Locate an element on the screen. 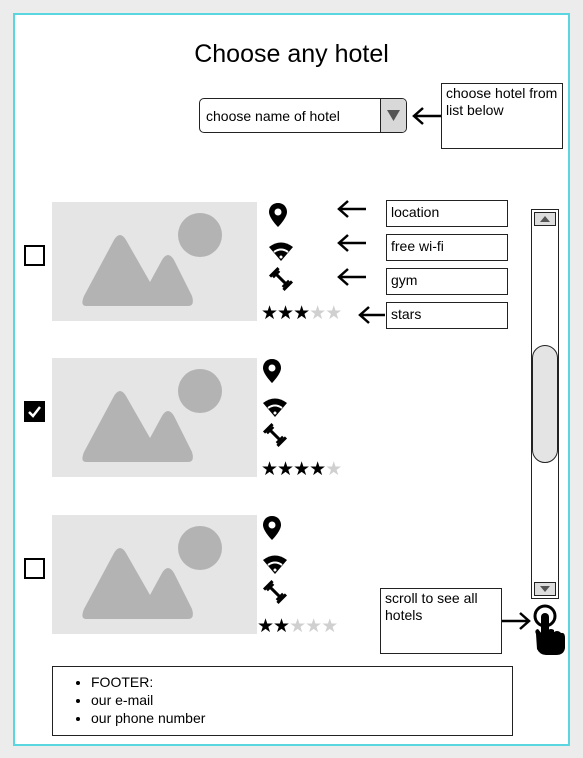  footer: FOOTER: our e-mail our phone number is located at coordinates (282, 701).